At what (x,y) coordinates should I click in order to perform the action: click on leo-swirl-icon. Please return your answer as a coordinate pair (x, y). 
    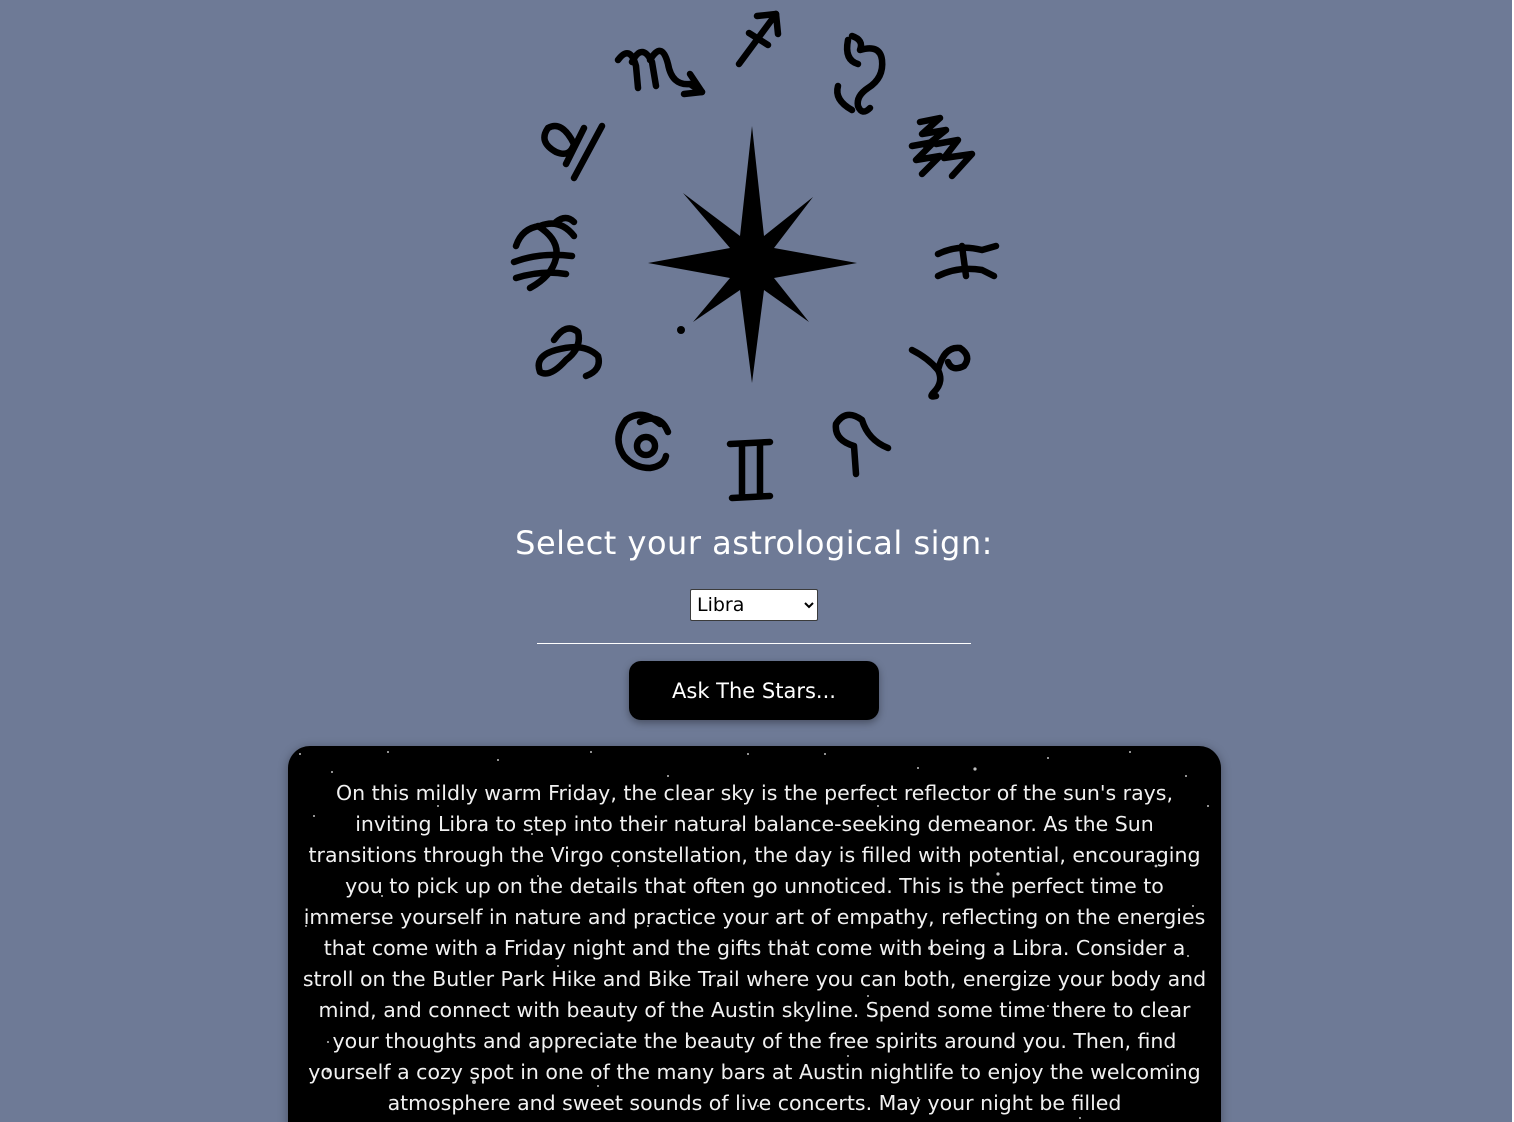
    Looking at the image, I should click on (568, 352).